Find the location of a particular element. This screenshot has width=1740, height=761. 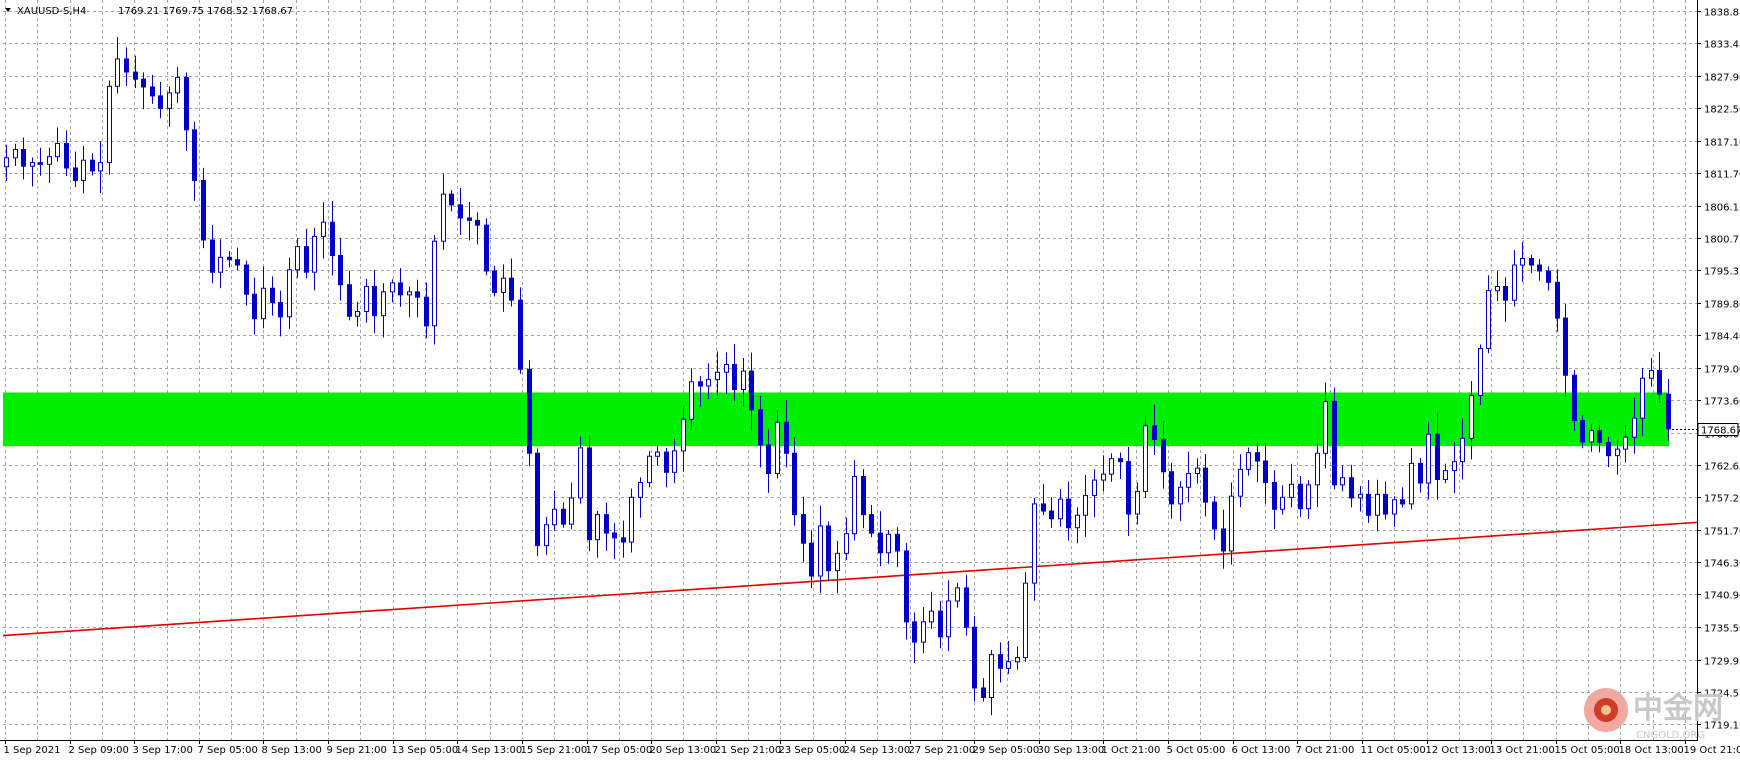

price-tick-label: 1779.00 is located at coordinates (1722, 370).